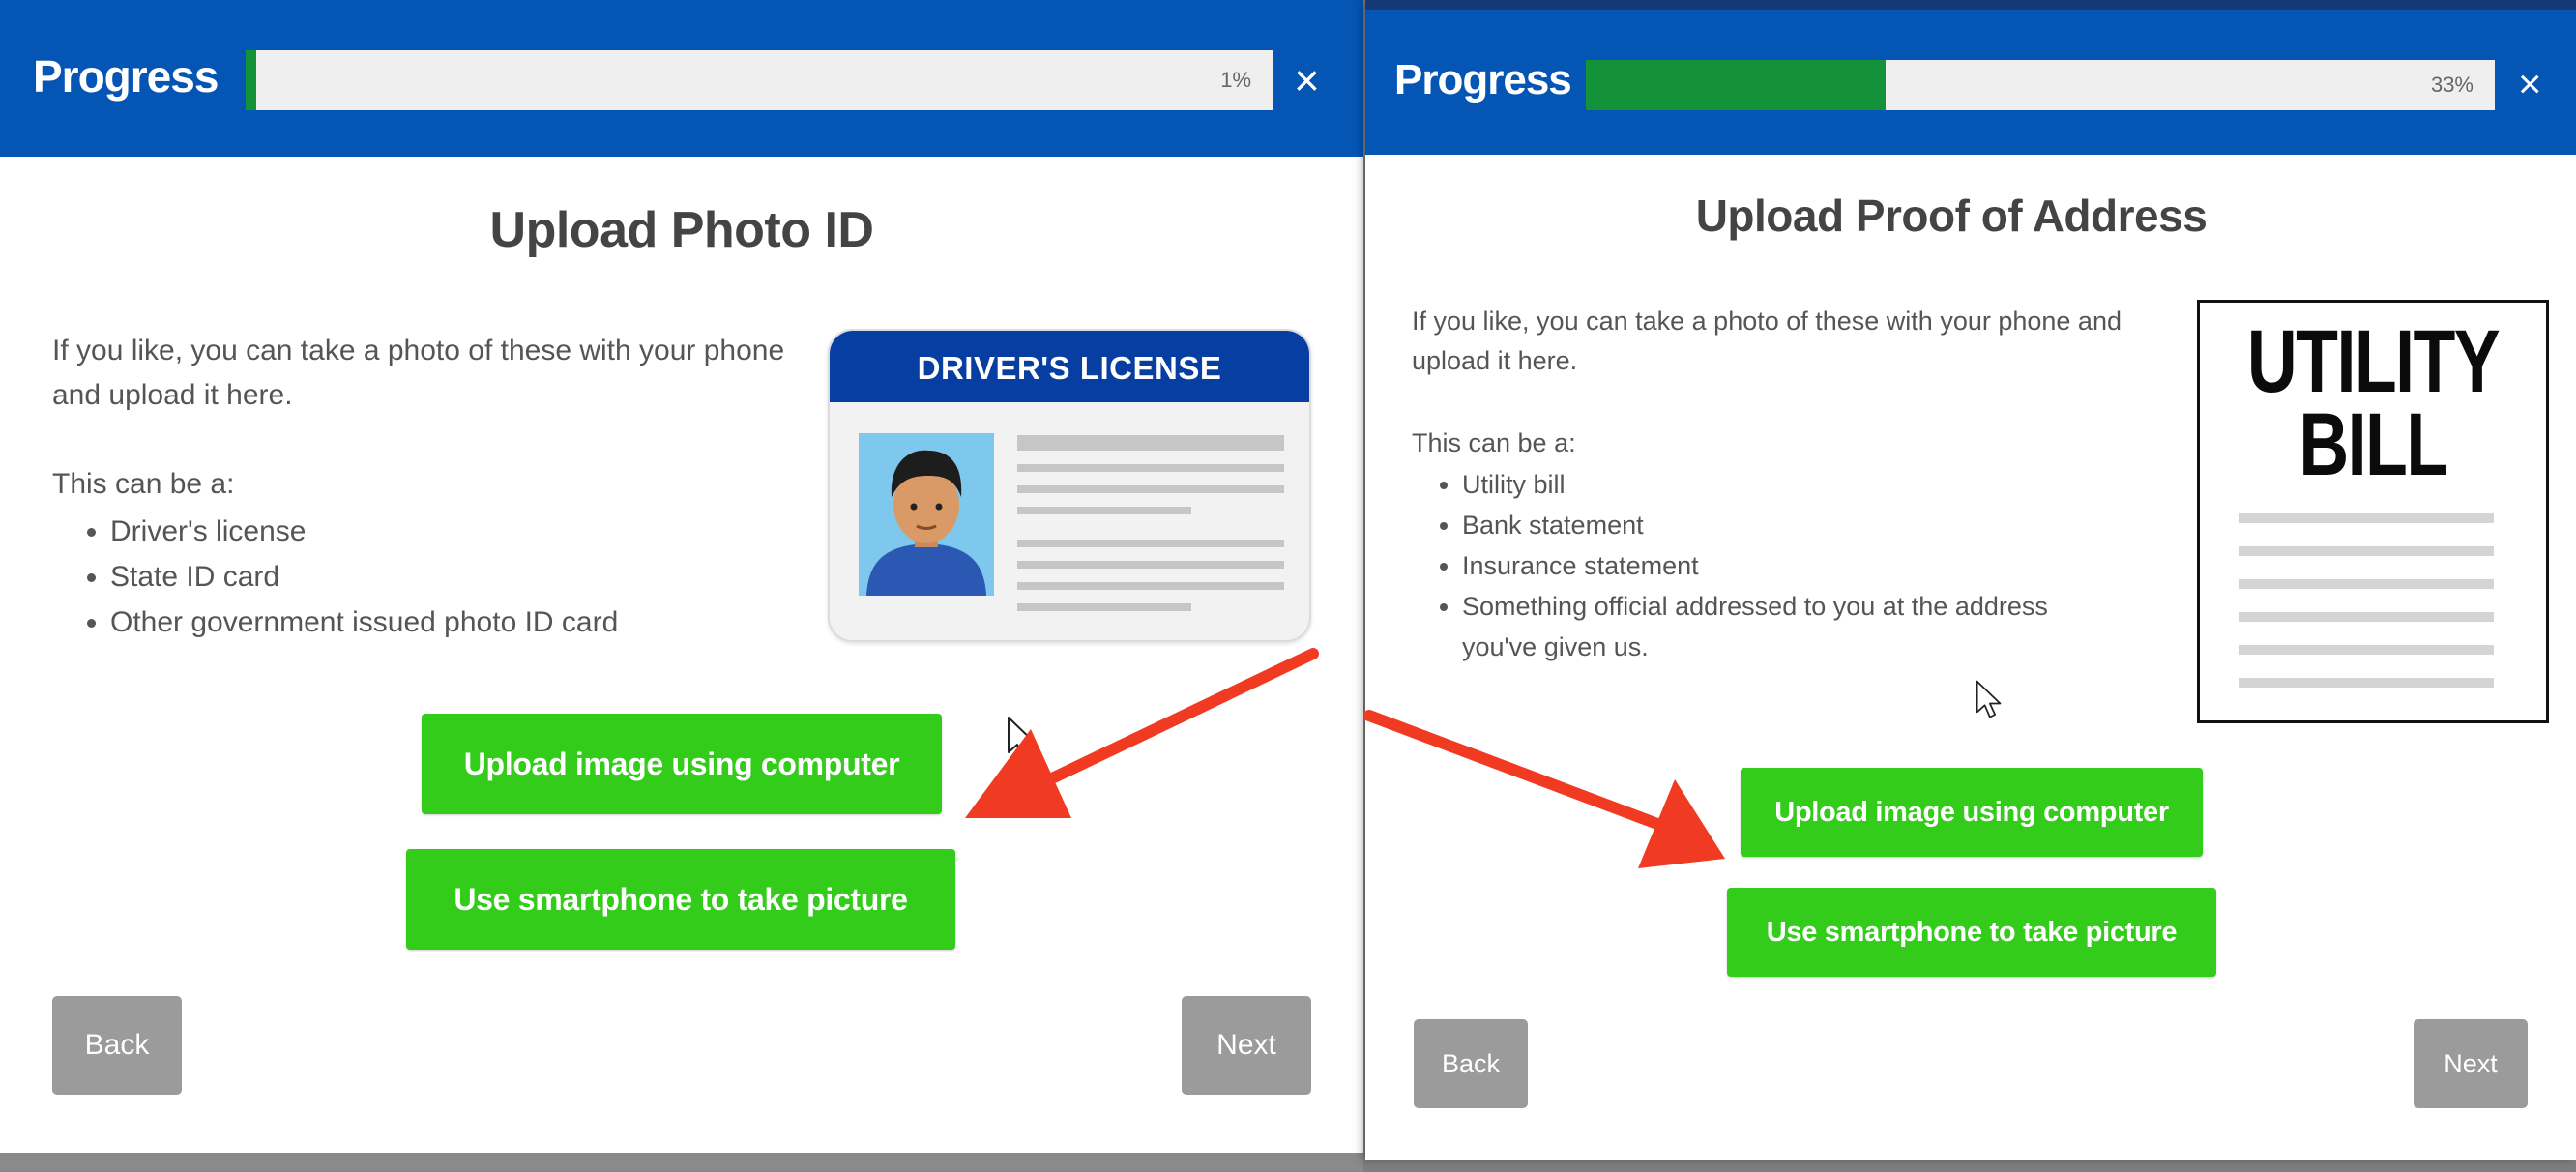 This screenshot has height=1172, width=2576. What do you see at coordinates (1970, 5) in the screenshot?
I see `window-top-edge` at bounding box center [1970, 5].